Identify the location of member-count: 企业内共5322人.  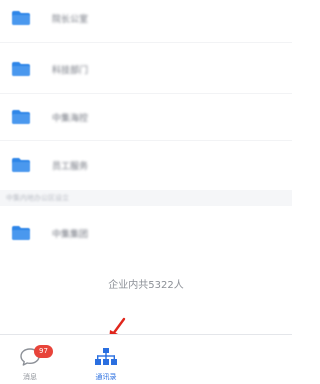
(146, 285).